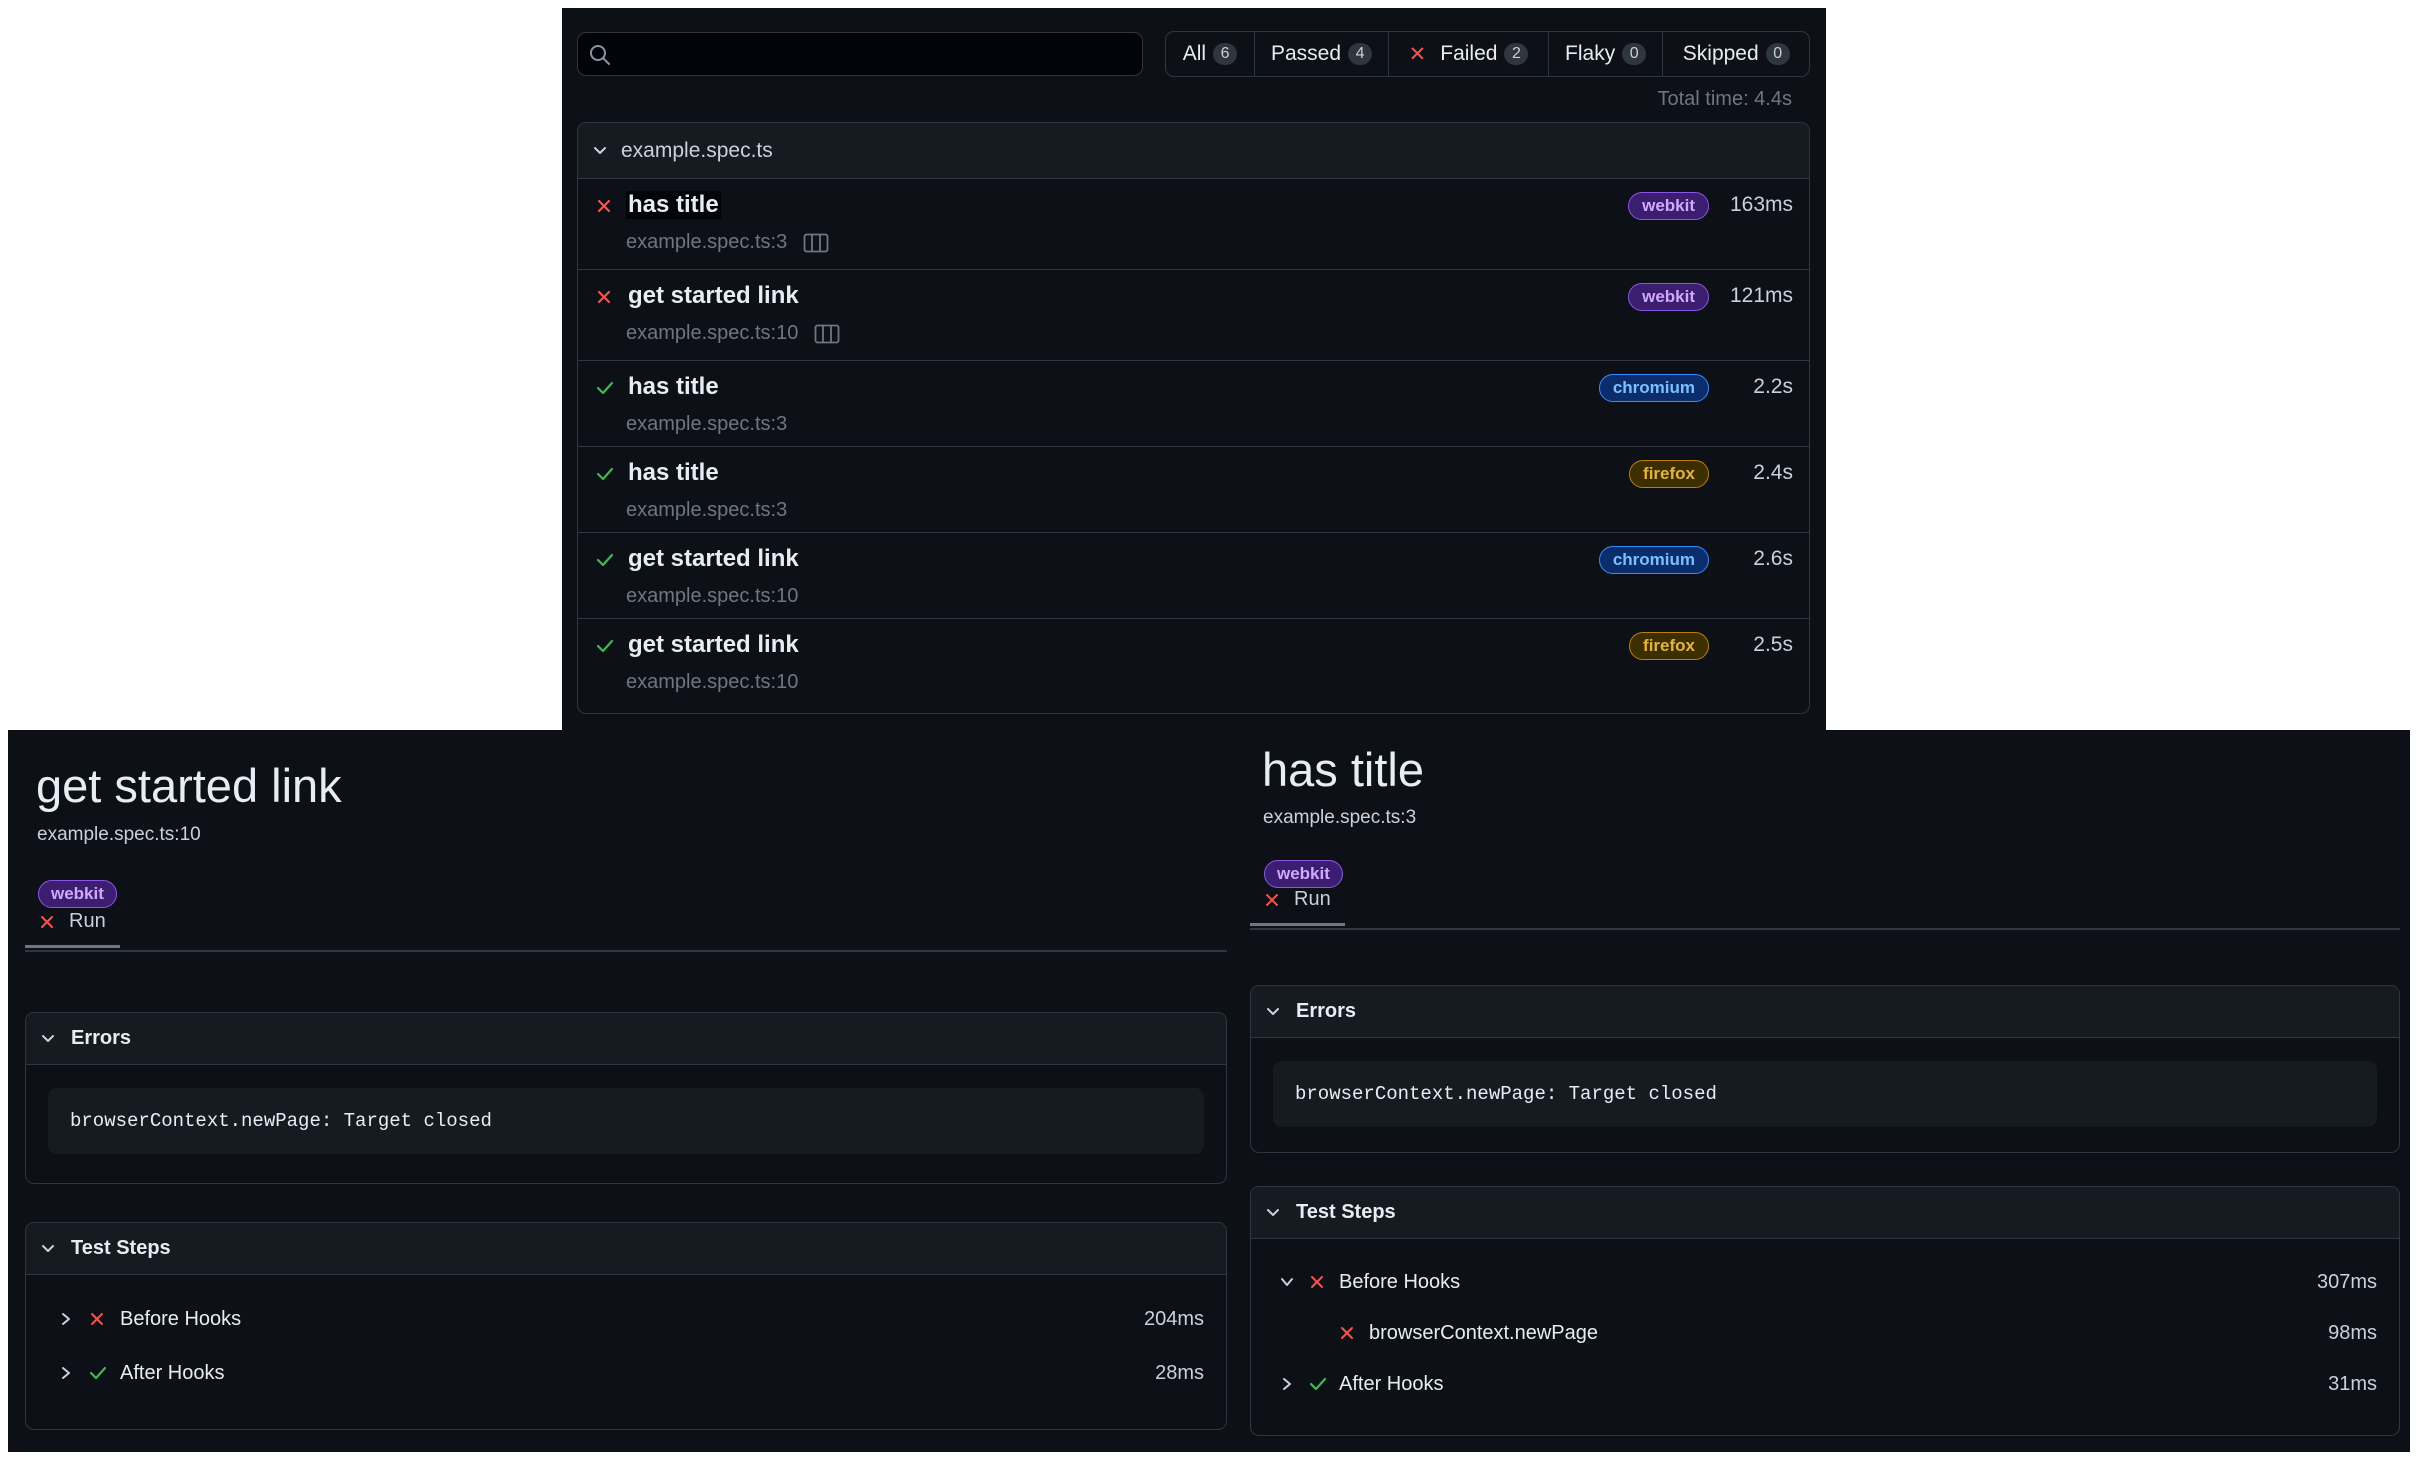 The width and height of the screenshot is (2416, 1458). Describe the element at coordinates (1720, 53) in the screenshot. I see `filter-skipped-label: Skipped` at that location.